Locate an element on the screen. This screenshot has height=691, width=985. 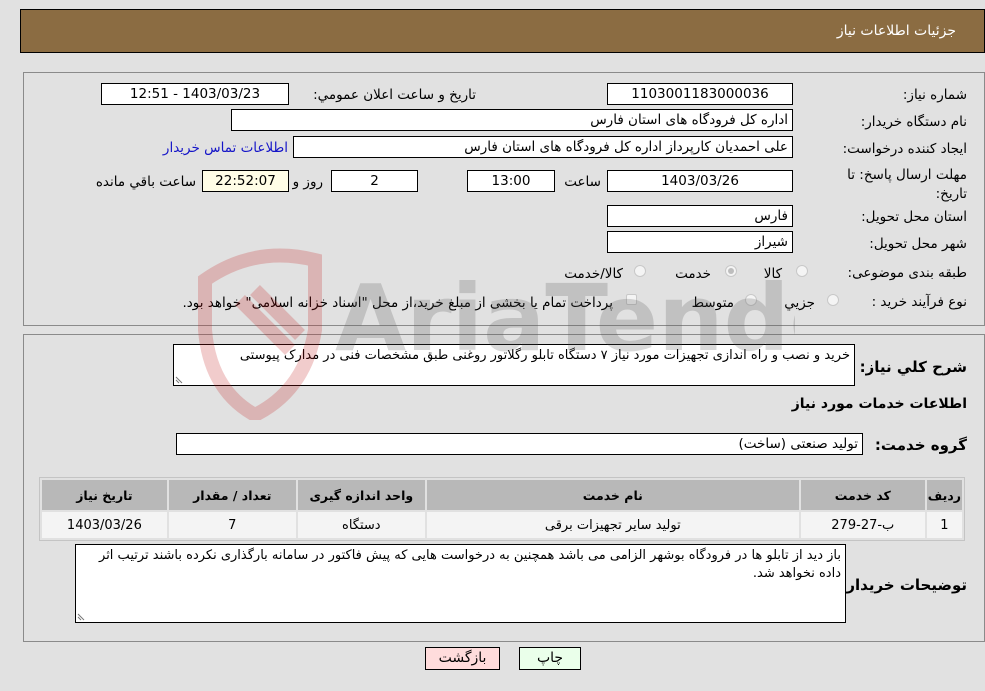
category-radio-service is located at coordinates (731, 271).